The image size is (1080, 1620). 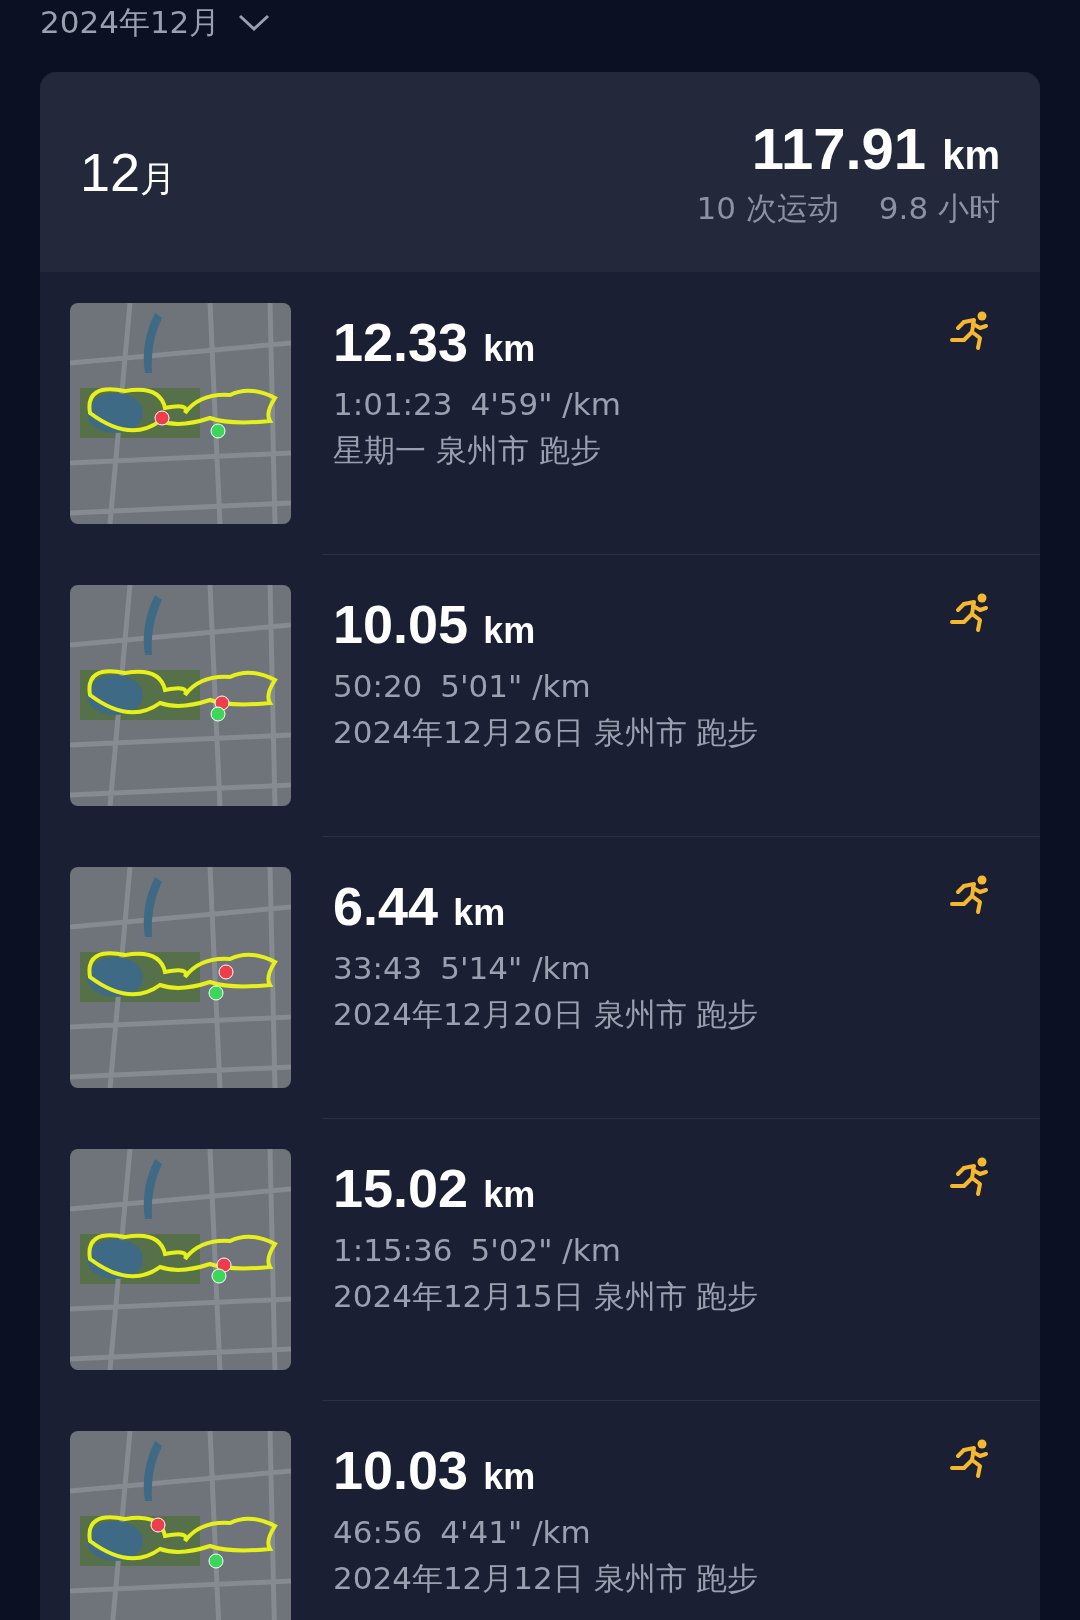 I want to click on activity-distance: 6.44 km, so click(x=420, y=906).